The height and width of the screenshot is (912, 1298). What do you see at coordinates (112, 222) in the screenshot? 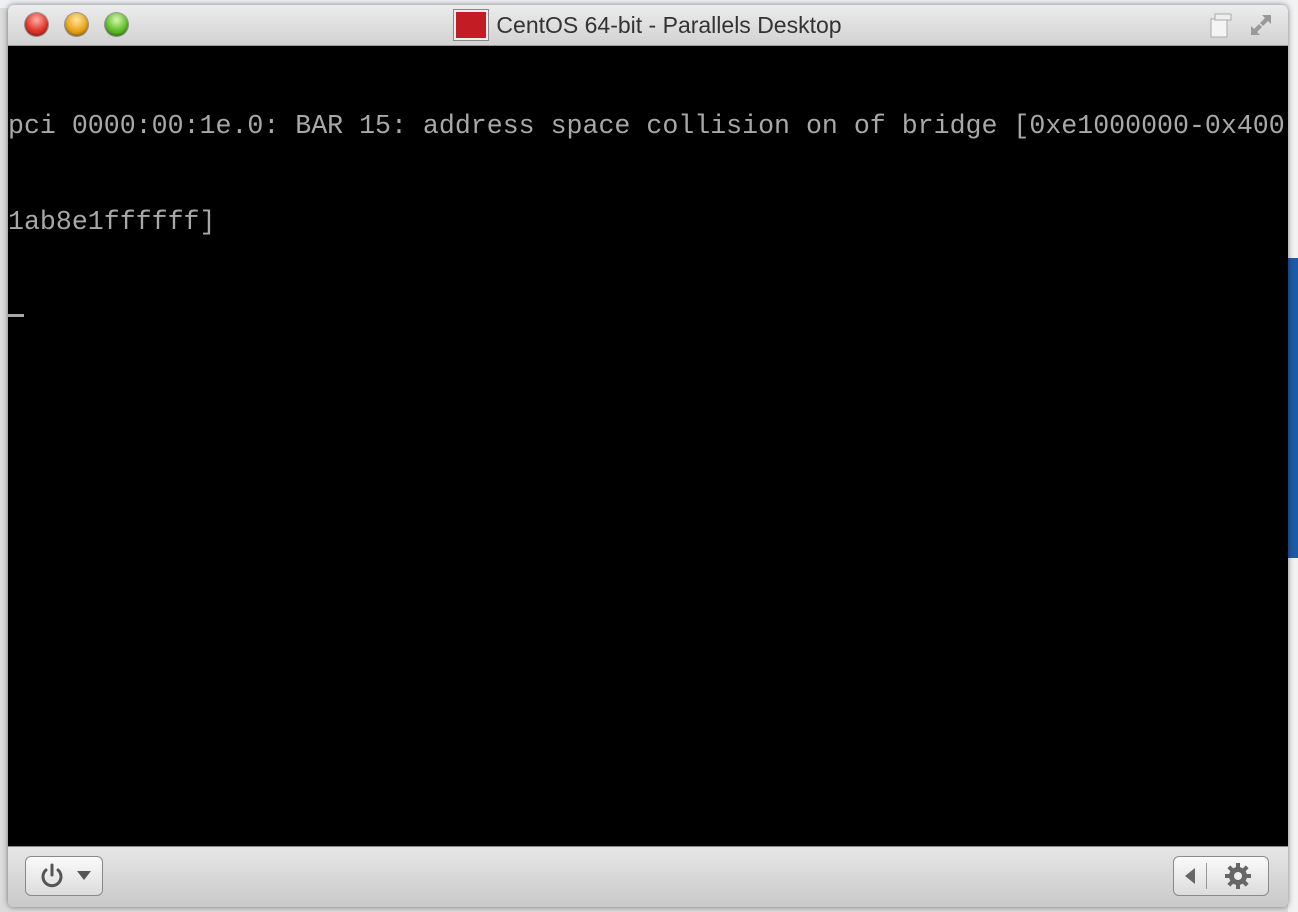
I see `console-line: 1ab8e1ffffff]` at bounding box center [112, 222].